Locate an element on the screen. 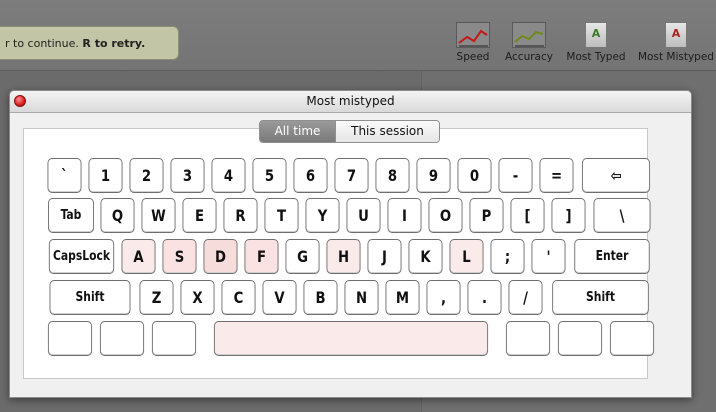  time-range-toggle: All time This session is located at coordinates (349, 131).